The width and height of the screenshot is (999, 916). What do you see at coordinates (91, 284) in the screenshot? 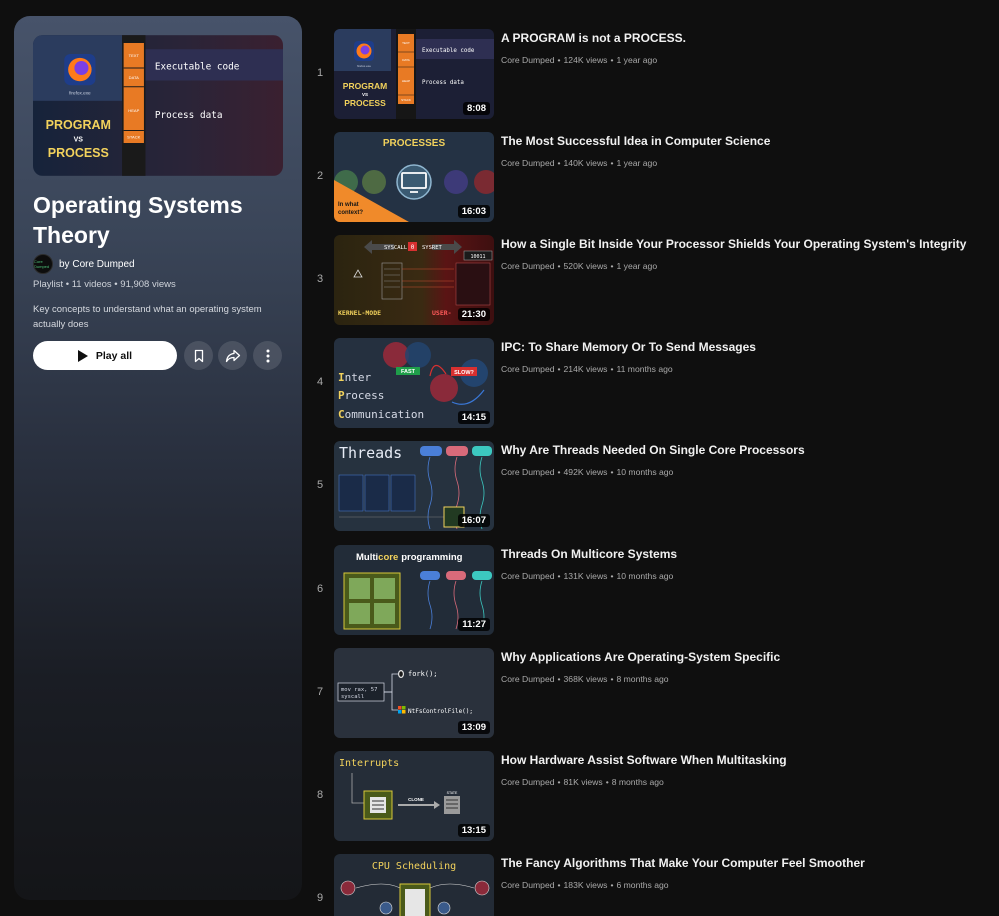
I see `playlist-video-count: 11 videos` at bounding box center [91, 284].